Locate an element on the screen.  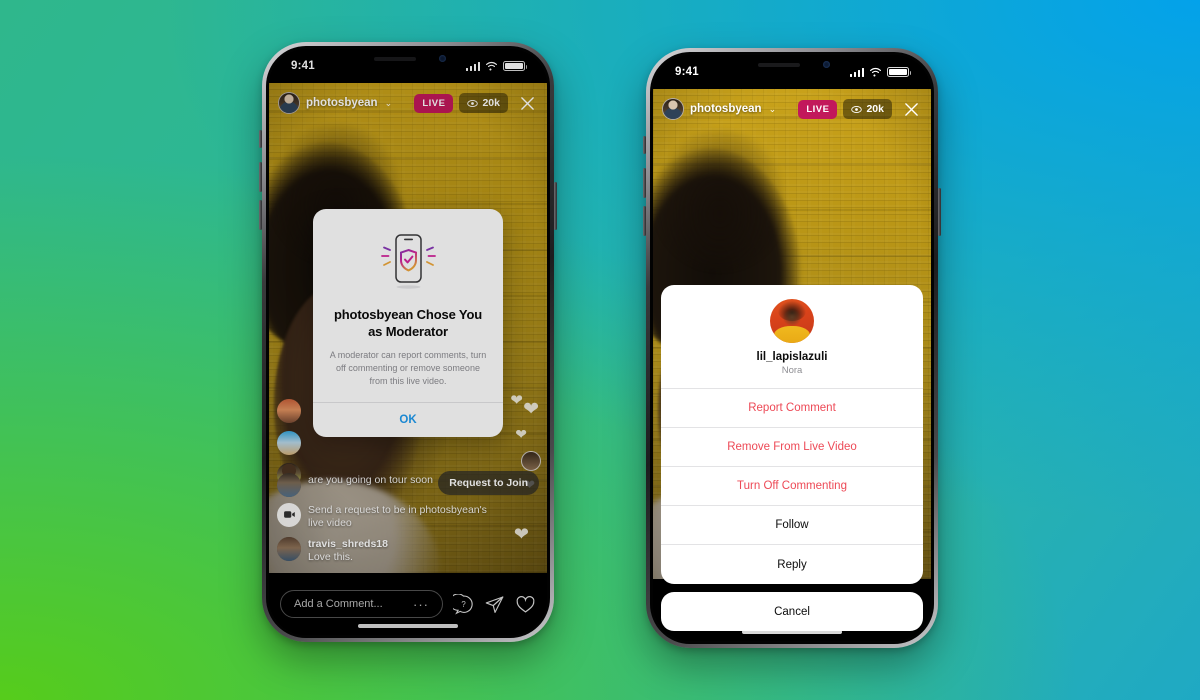
cancel-button: Cancel is located at coordinates (792, 611).